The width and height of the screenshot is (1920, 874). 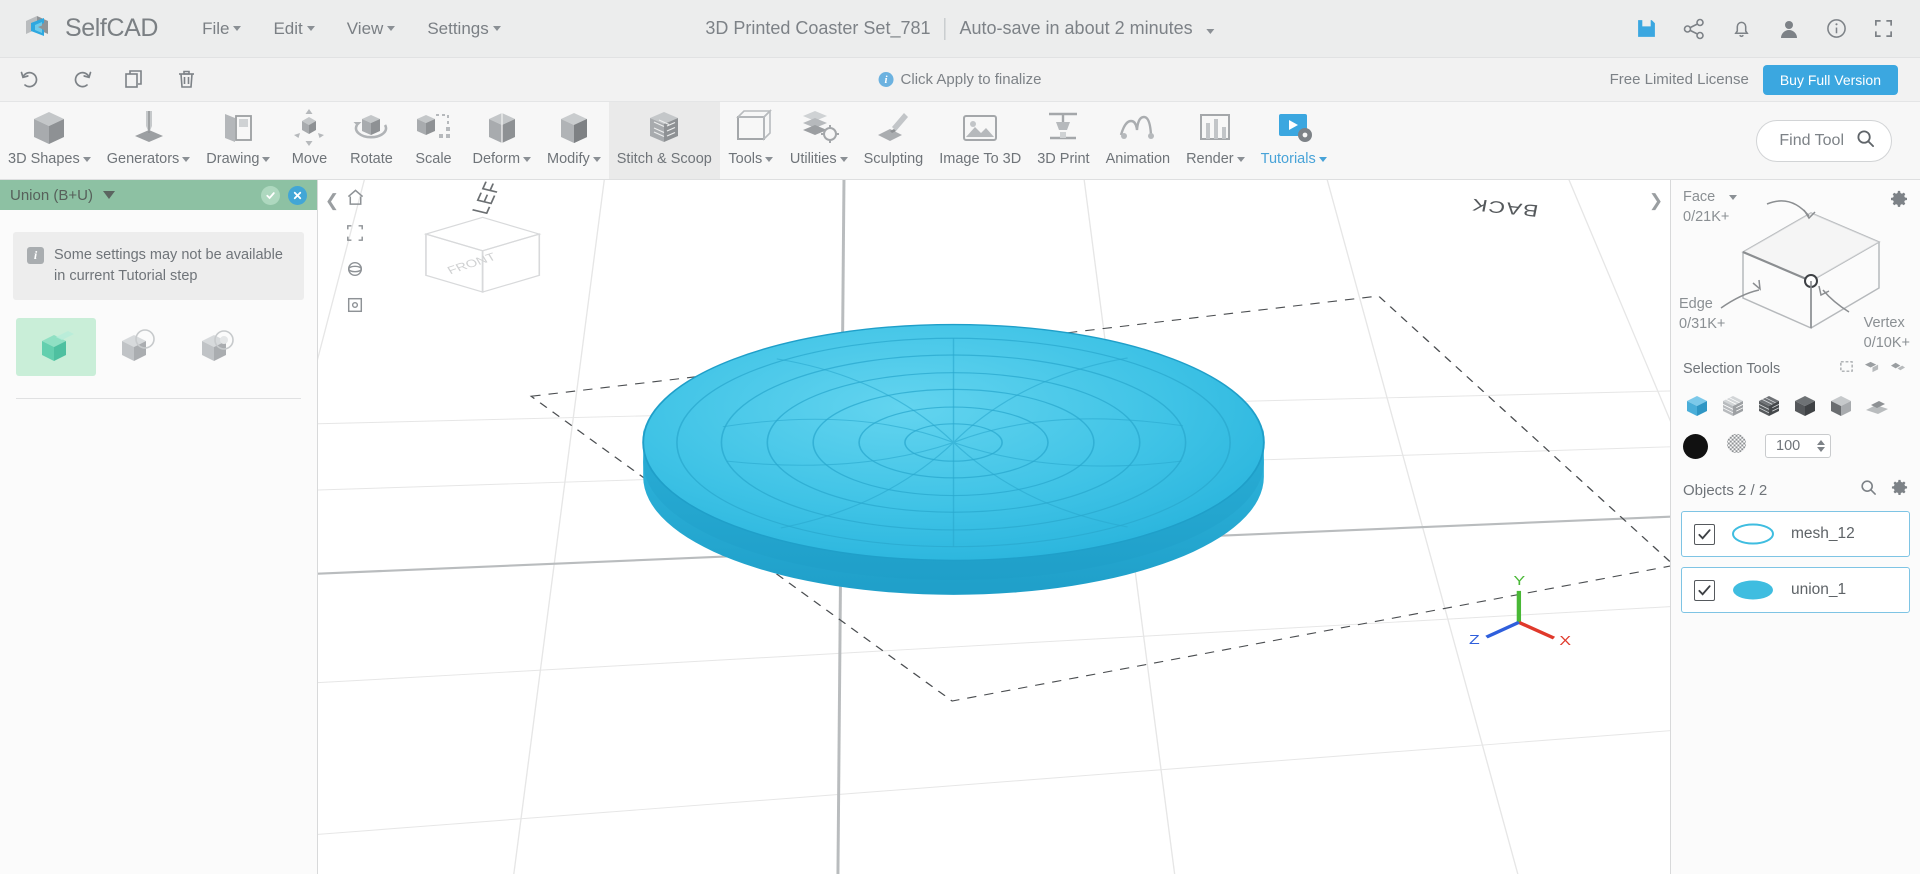 I want to click on delete-trash-icon, so click(x=186, y=80).